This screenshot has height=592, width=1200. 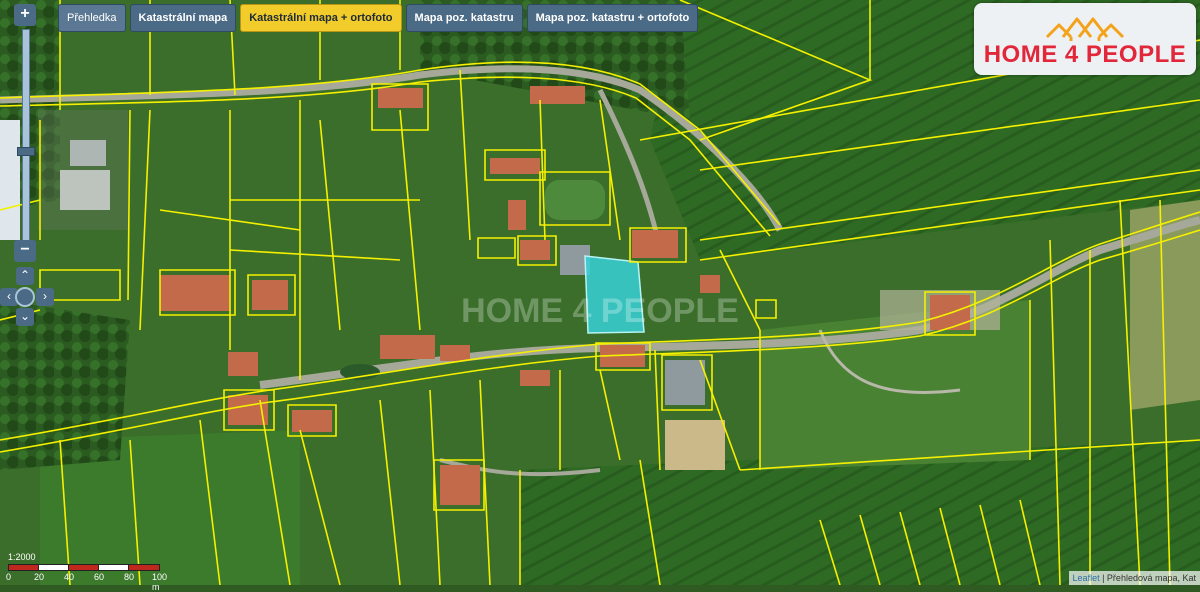 I want to click on scale-label: 20, so click(x=39, y=577).